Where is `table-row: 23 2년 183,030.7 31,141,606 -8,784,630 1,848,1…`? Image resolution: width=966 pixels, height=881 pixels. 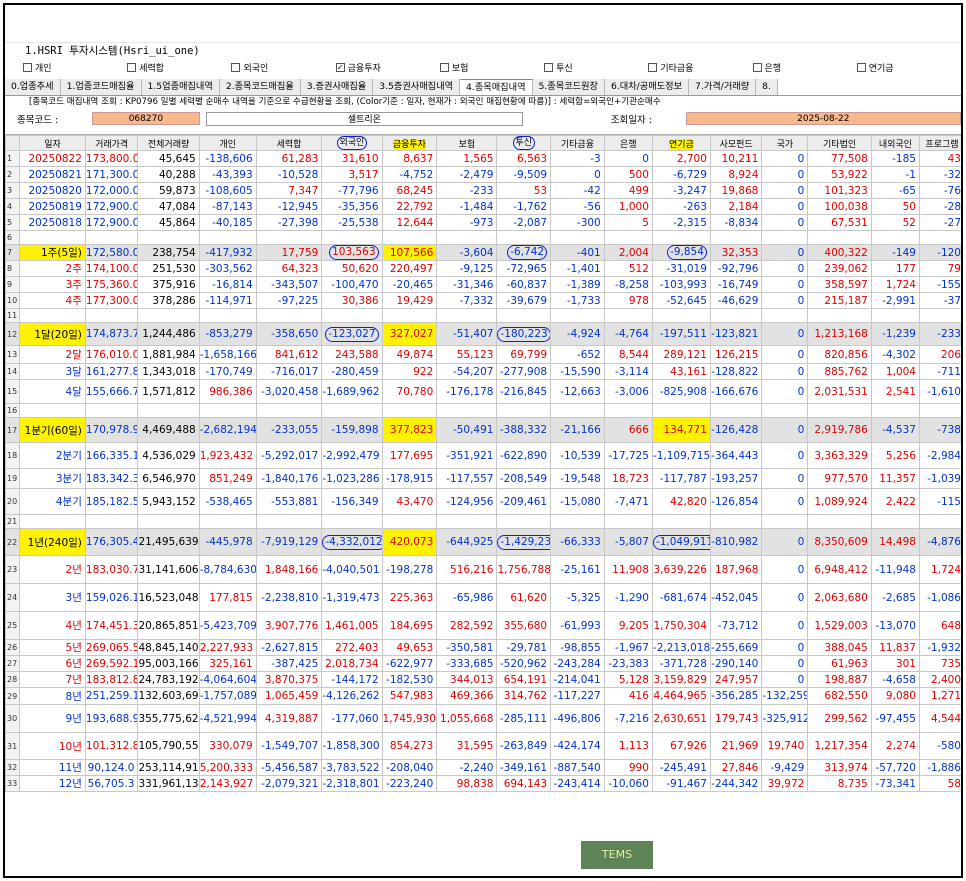 table-row: 23 2년 183,030.7 31,141,606 -8,784,630 1,848,1… is located at coordinates (483, 569).